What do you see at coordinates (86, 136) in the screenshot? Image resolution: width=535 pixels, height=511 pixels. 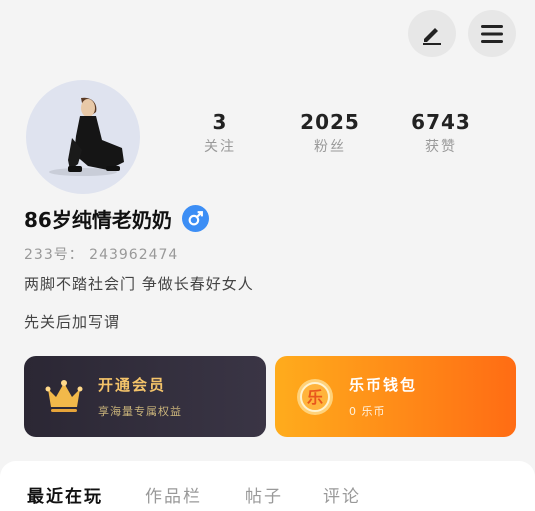 I see `user-avatar` at bounding box center [86, 136].